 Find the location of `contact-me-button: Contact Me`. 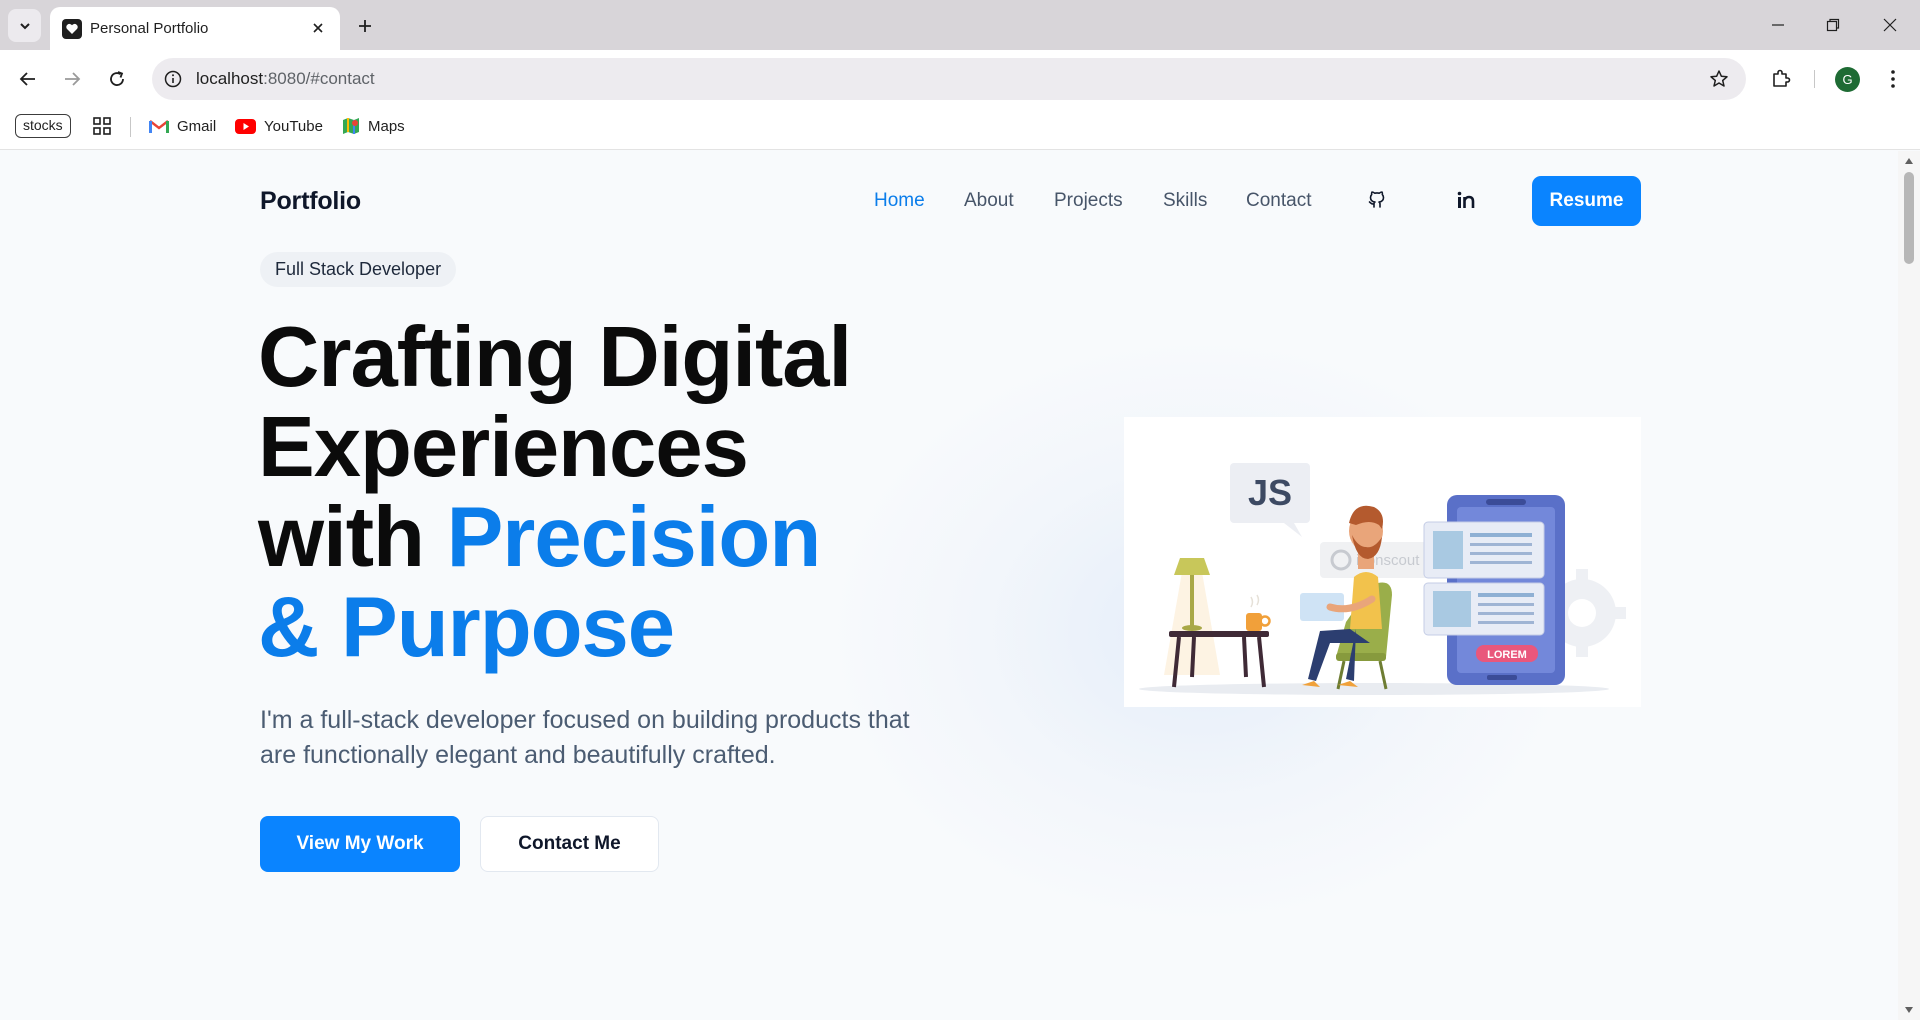

contact-me-button: Contact Me is located at coordinates (569, 844).